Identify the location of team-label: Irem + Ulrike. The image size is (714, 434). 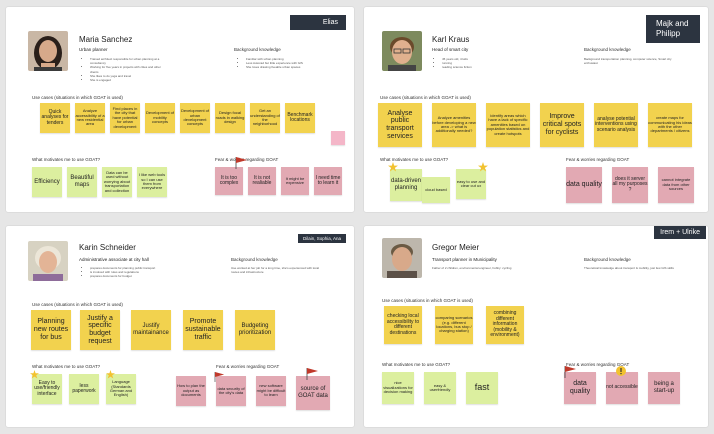
(680, 232).